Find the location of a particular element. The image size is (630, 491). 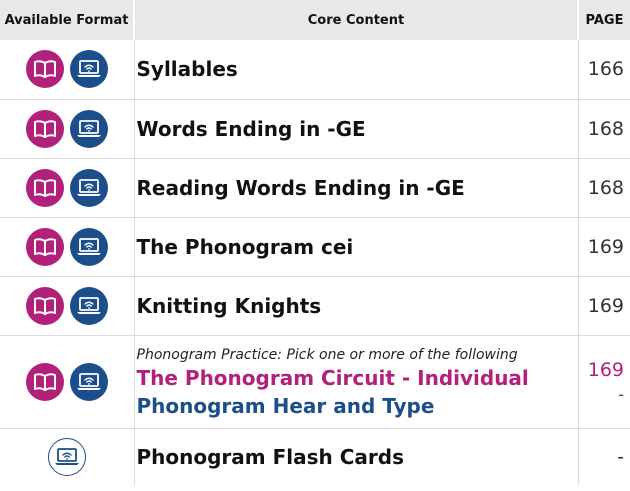

table-row: The Phonogram cei 169 is located at coordinates (315, 247).